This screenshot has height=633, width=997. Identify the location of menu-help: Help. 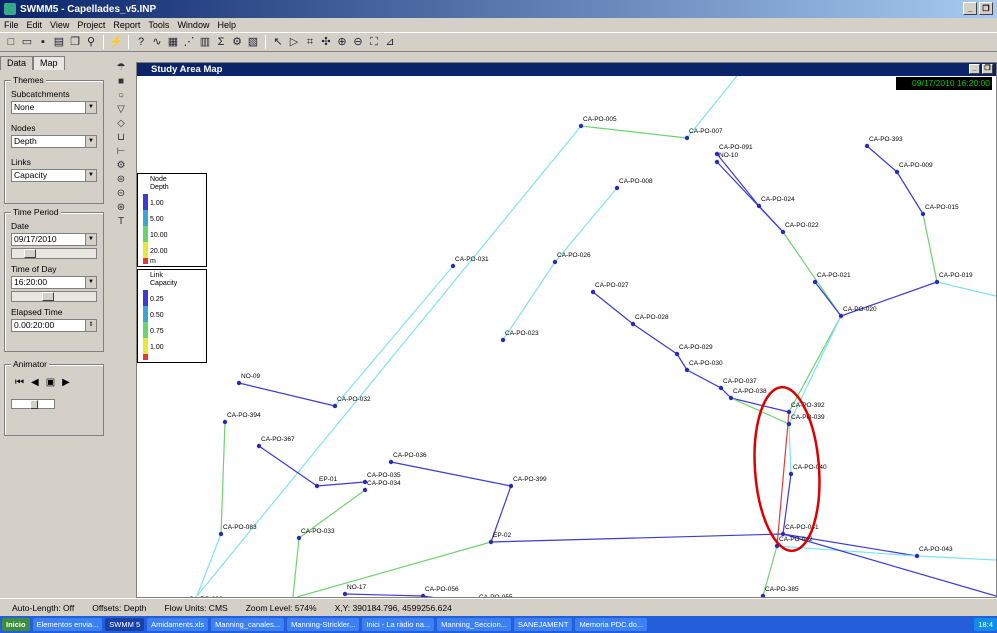
(226, 25).